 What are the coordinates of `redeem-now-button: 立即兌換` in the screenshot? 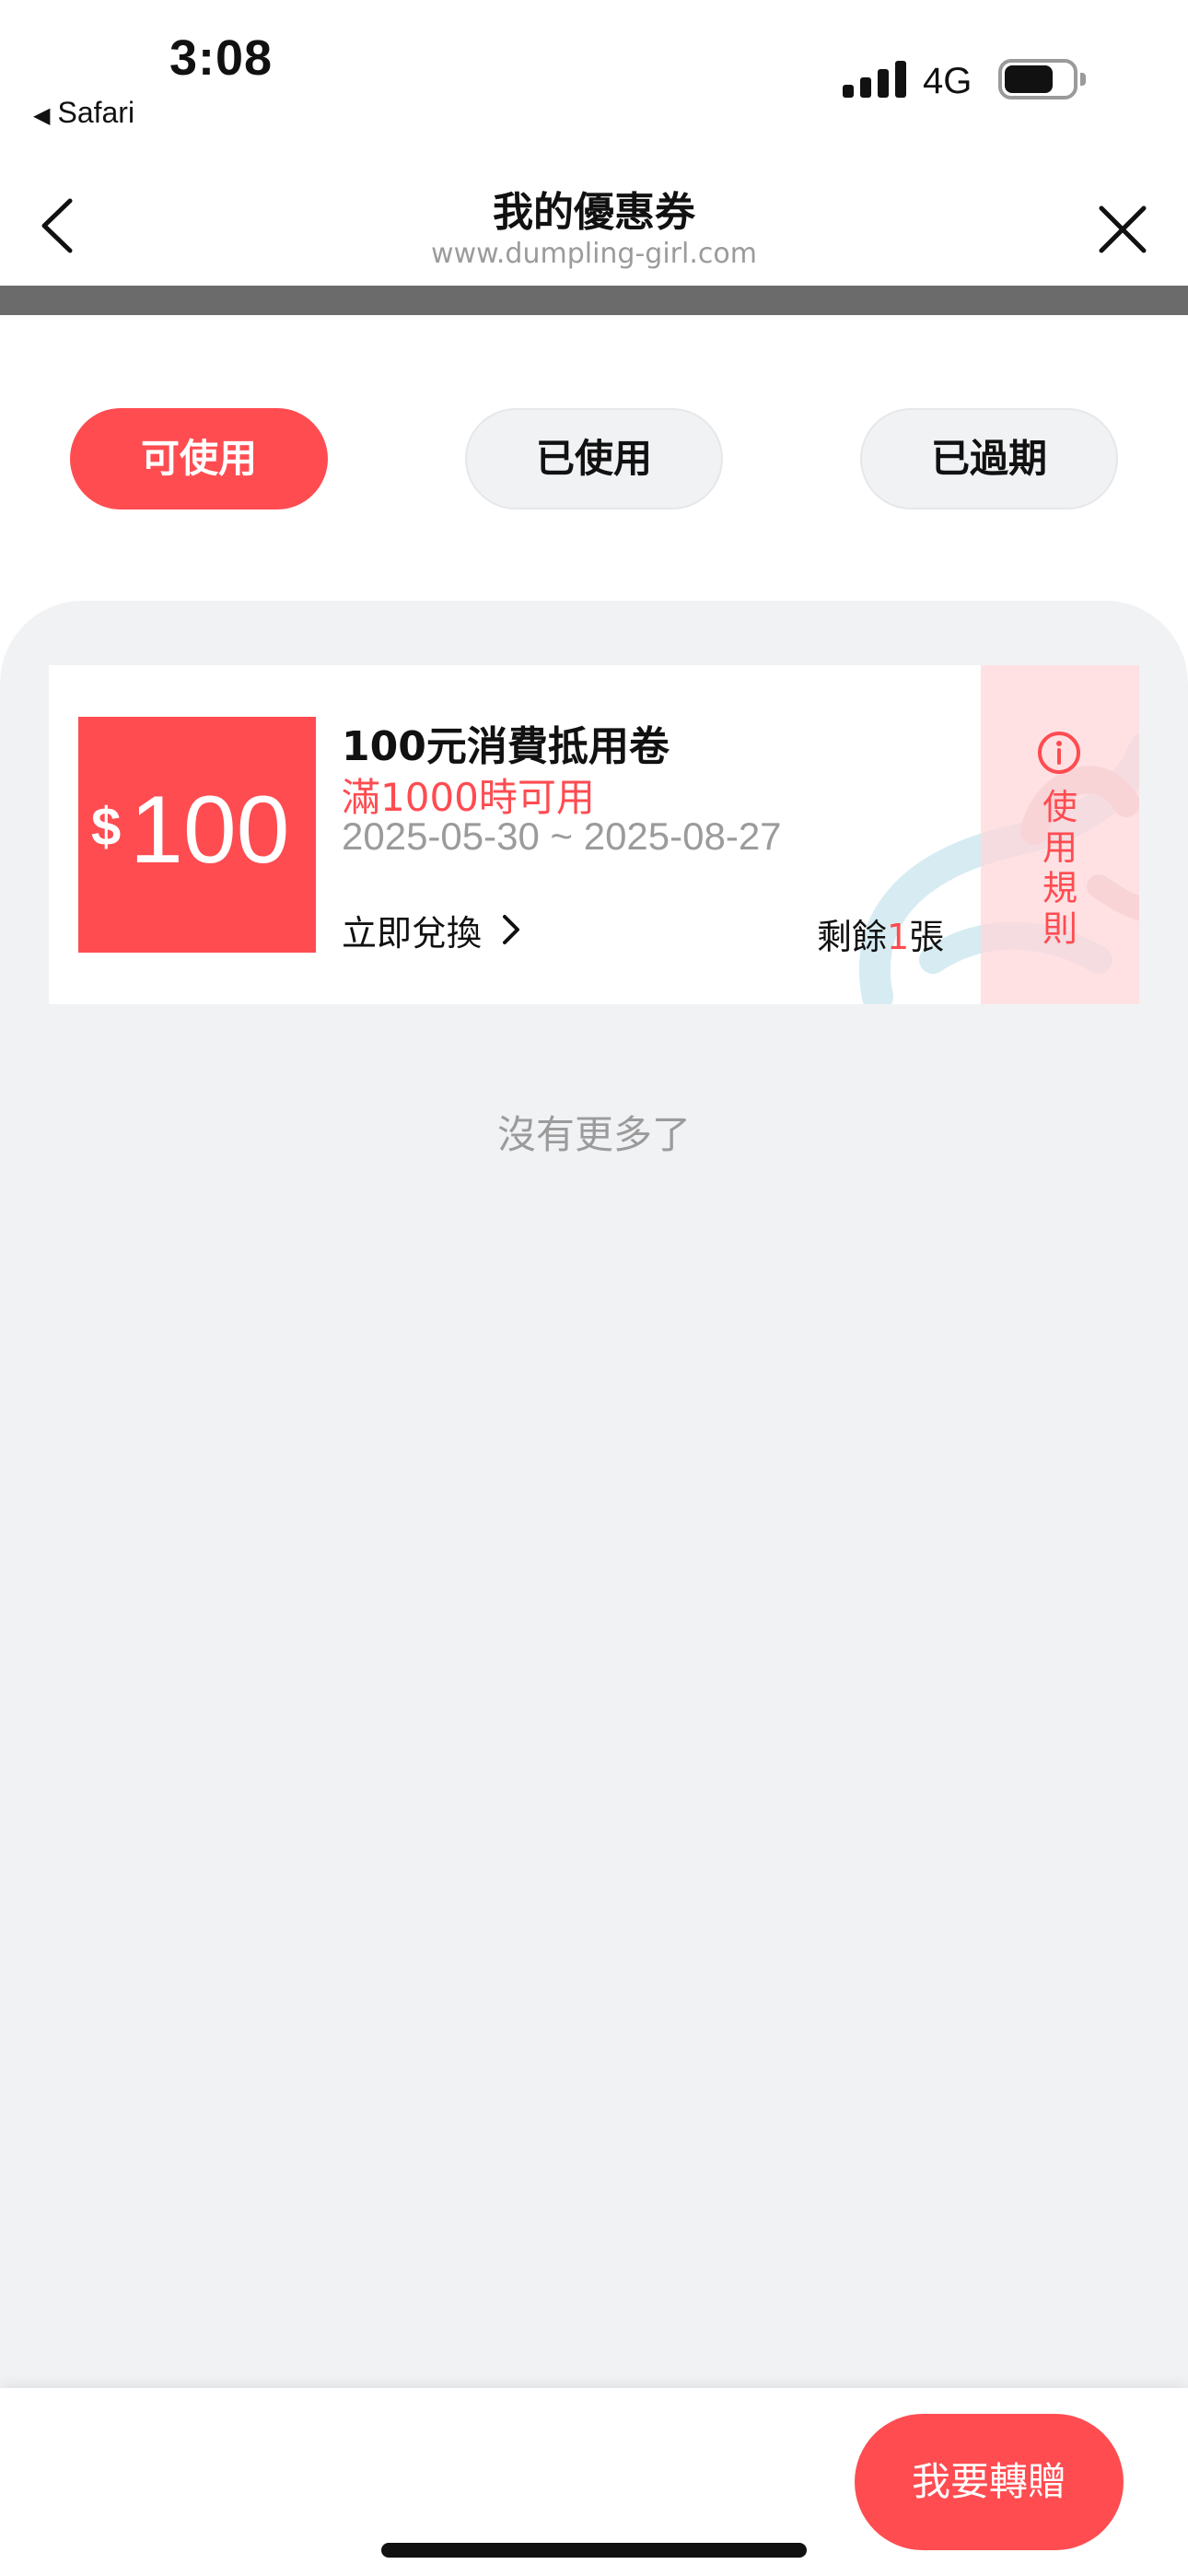 It's located at (432, 930).